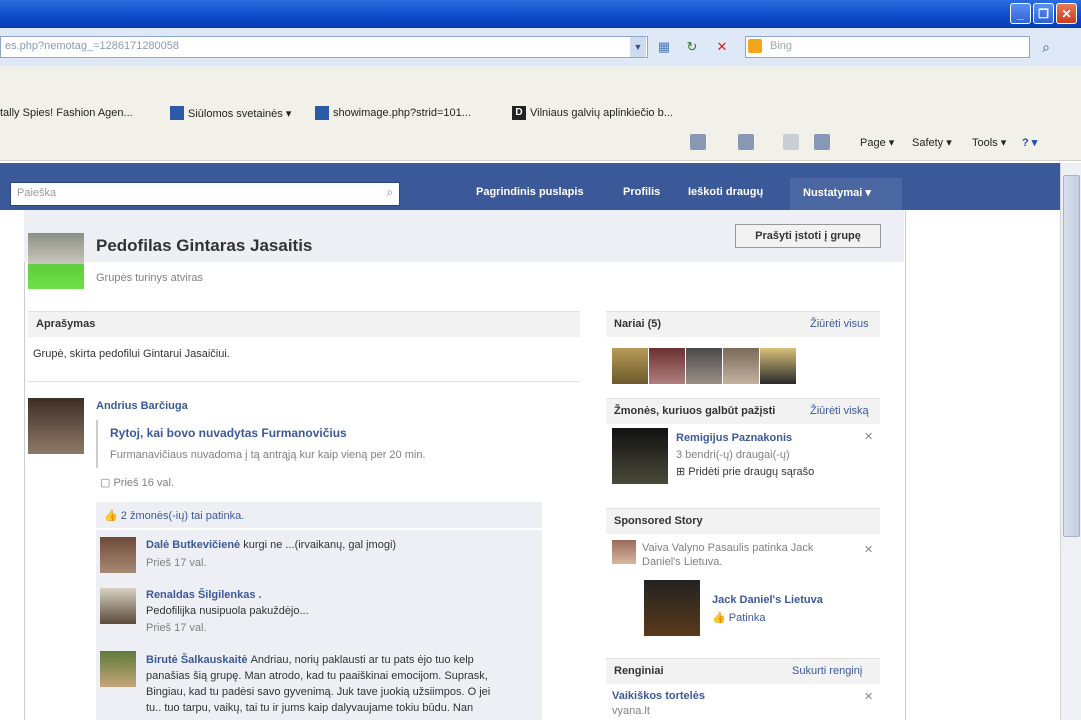 This screenshot has width=1081, height=720. Describe the element at coordinates (137, 483) in the screenshot. I see `post-timestamp: ▢ Prieš 16 val.` at that location.